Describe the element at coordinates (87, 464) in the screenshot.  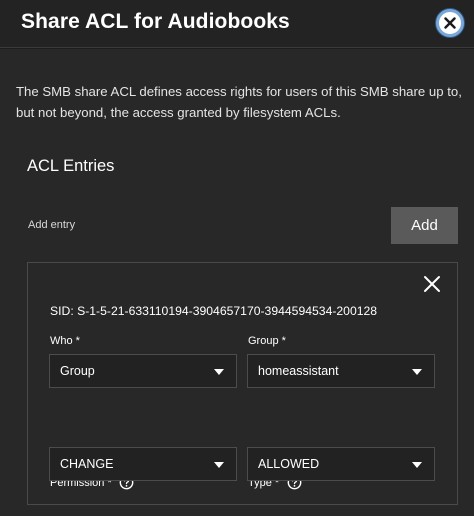
I see `permission-select-value: CHANGE` at that location.